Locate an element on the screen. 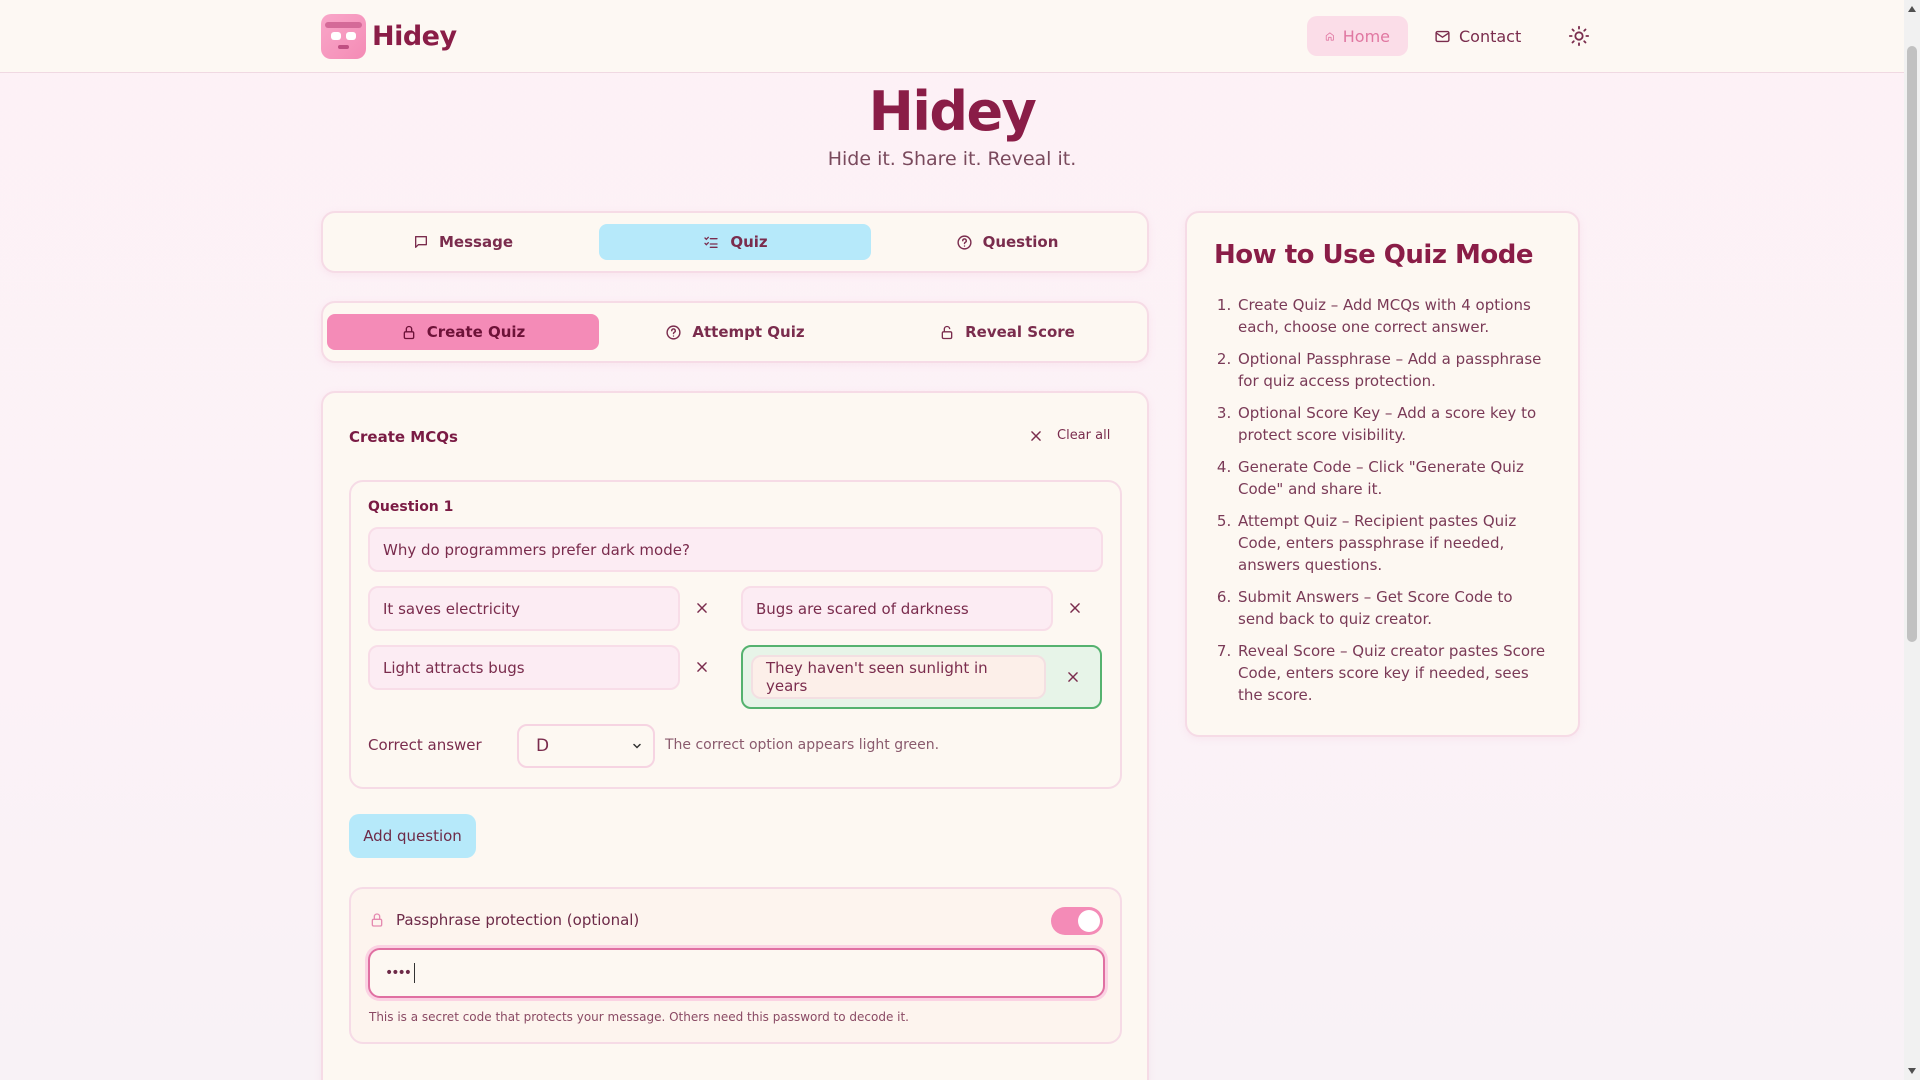  tab-create-quiz-label: Create Quiz is located at coordinates (476, 332).